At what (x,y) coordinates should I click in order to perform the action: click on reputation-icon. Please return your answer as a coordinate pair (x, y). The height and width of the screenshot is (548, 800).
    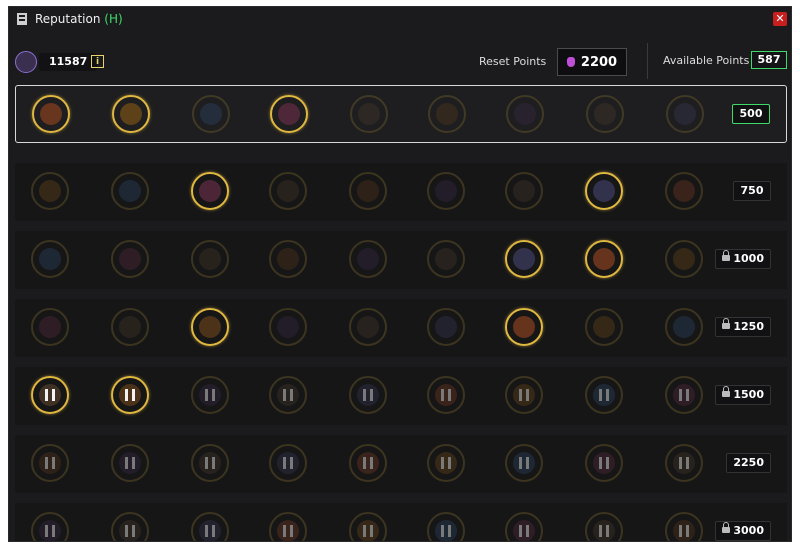
    Looking at the image, I should click on (26, 62).